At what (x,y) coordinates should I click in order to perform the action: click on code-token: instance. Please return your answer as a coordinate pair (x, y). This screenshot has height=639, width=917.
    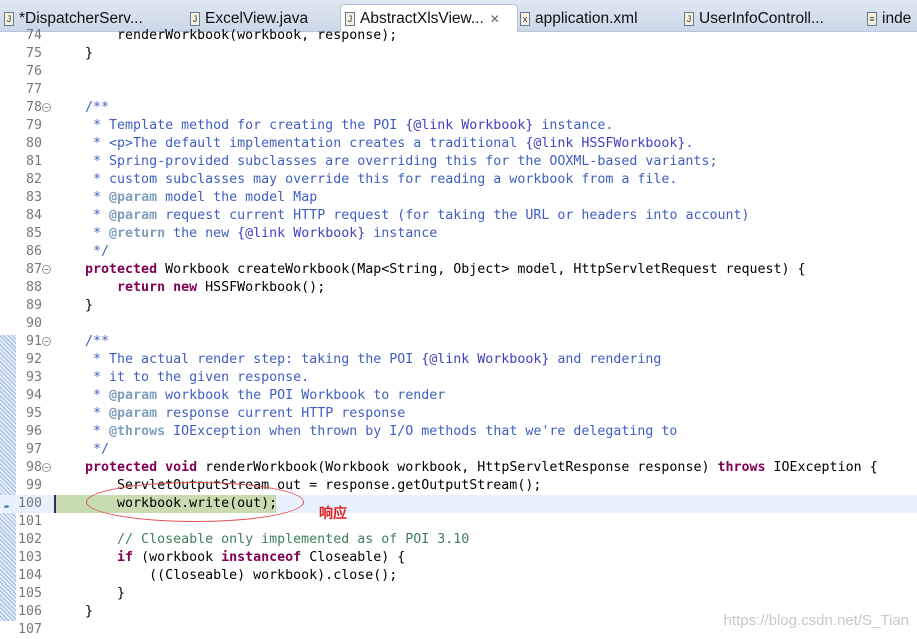
    Looking at the image, I should click on (401, 233).